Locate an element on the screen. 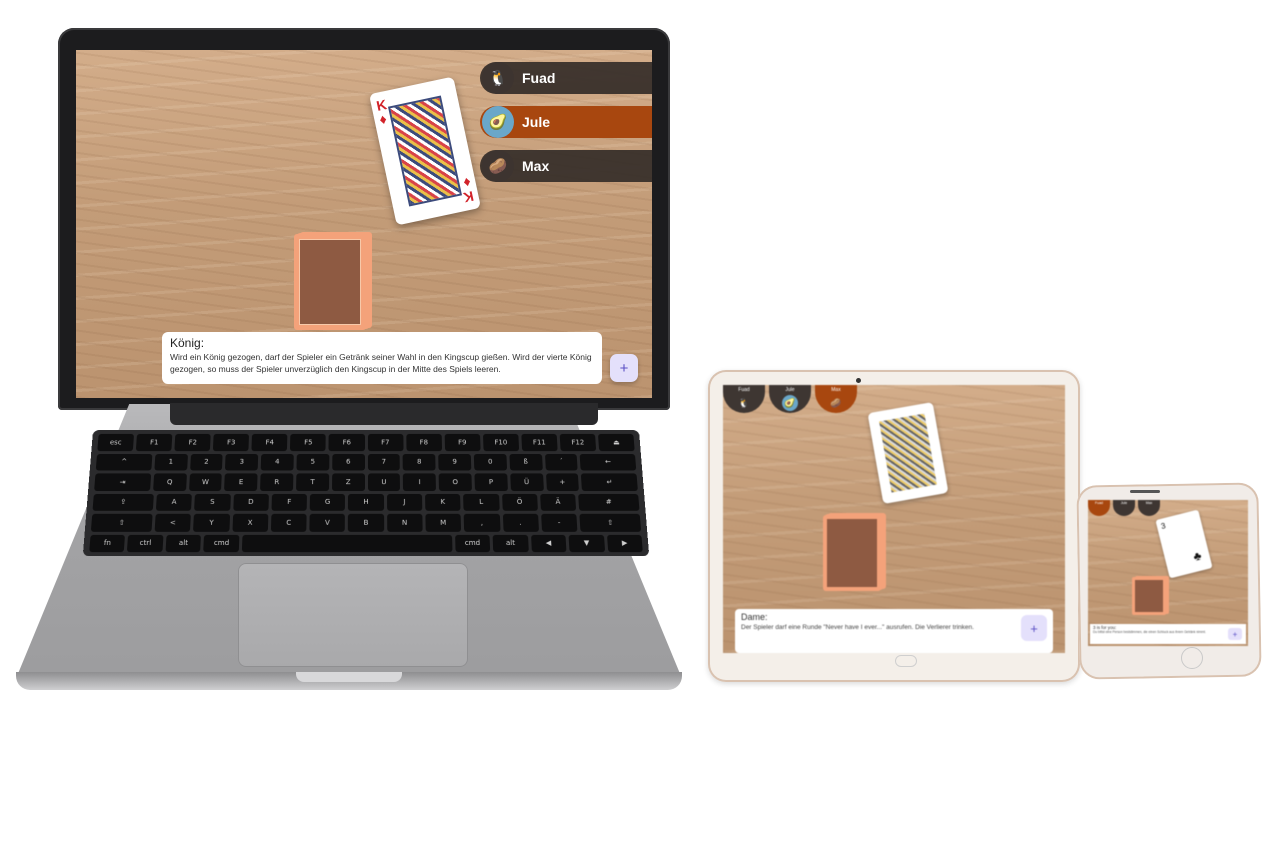 The height and width of the screenshot is (850, 1280). keyboard-row: fn ctrl alt cmd cmd alt ◀ ▼ ▶ is located at coordinates (366, 543).